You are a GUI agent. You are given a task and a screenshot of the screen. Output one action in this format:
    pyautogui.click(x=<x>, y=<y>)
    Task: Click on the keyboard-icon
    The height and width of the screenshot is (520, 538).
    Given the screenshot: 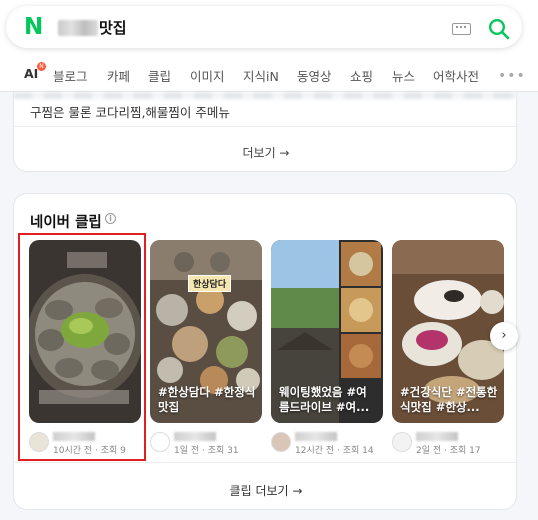 What is the action you would take?
    pyautogui.click(x=461, y=29)
    